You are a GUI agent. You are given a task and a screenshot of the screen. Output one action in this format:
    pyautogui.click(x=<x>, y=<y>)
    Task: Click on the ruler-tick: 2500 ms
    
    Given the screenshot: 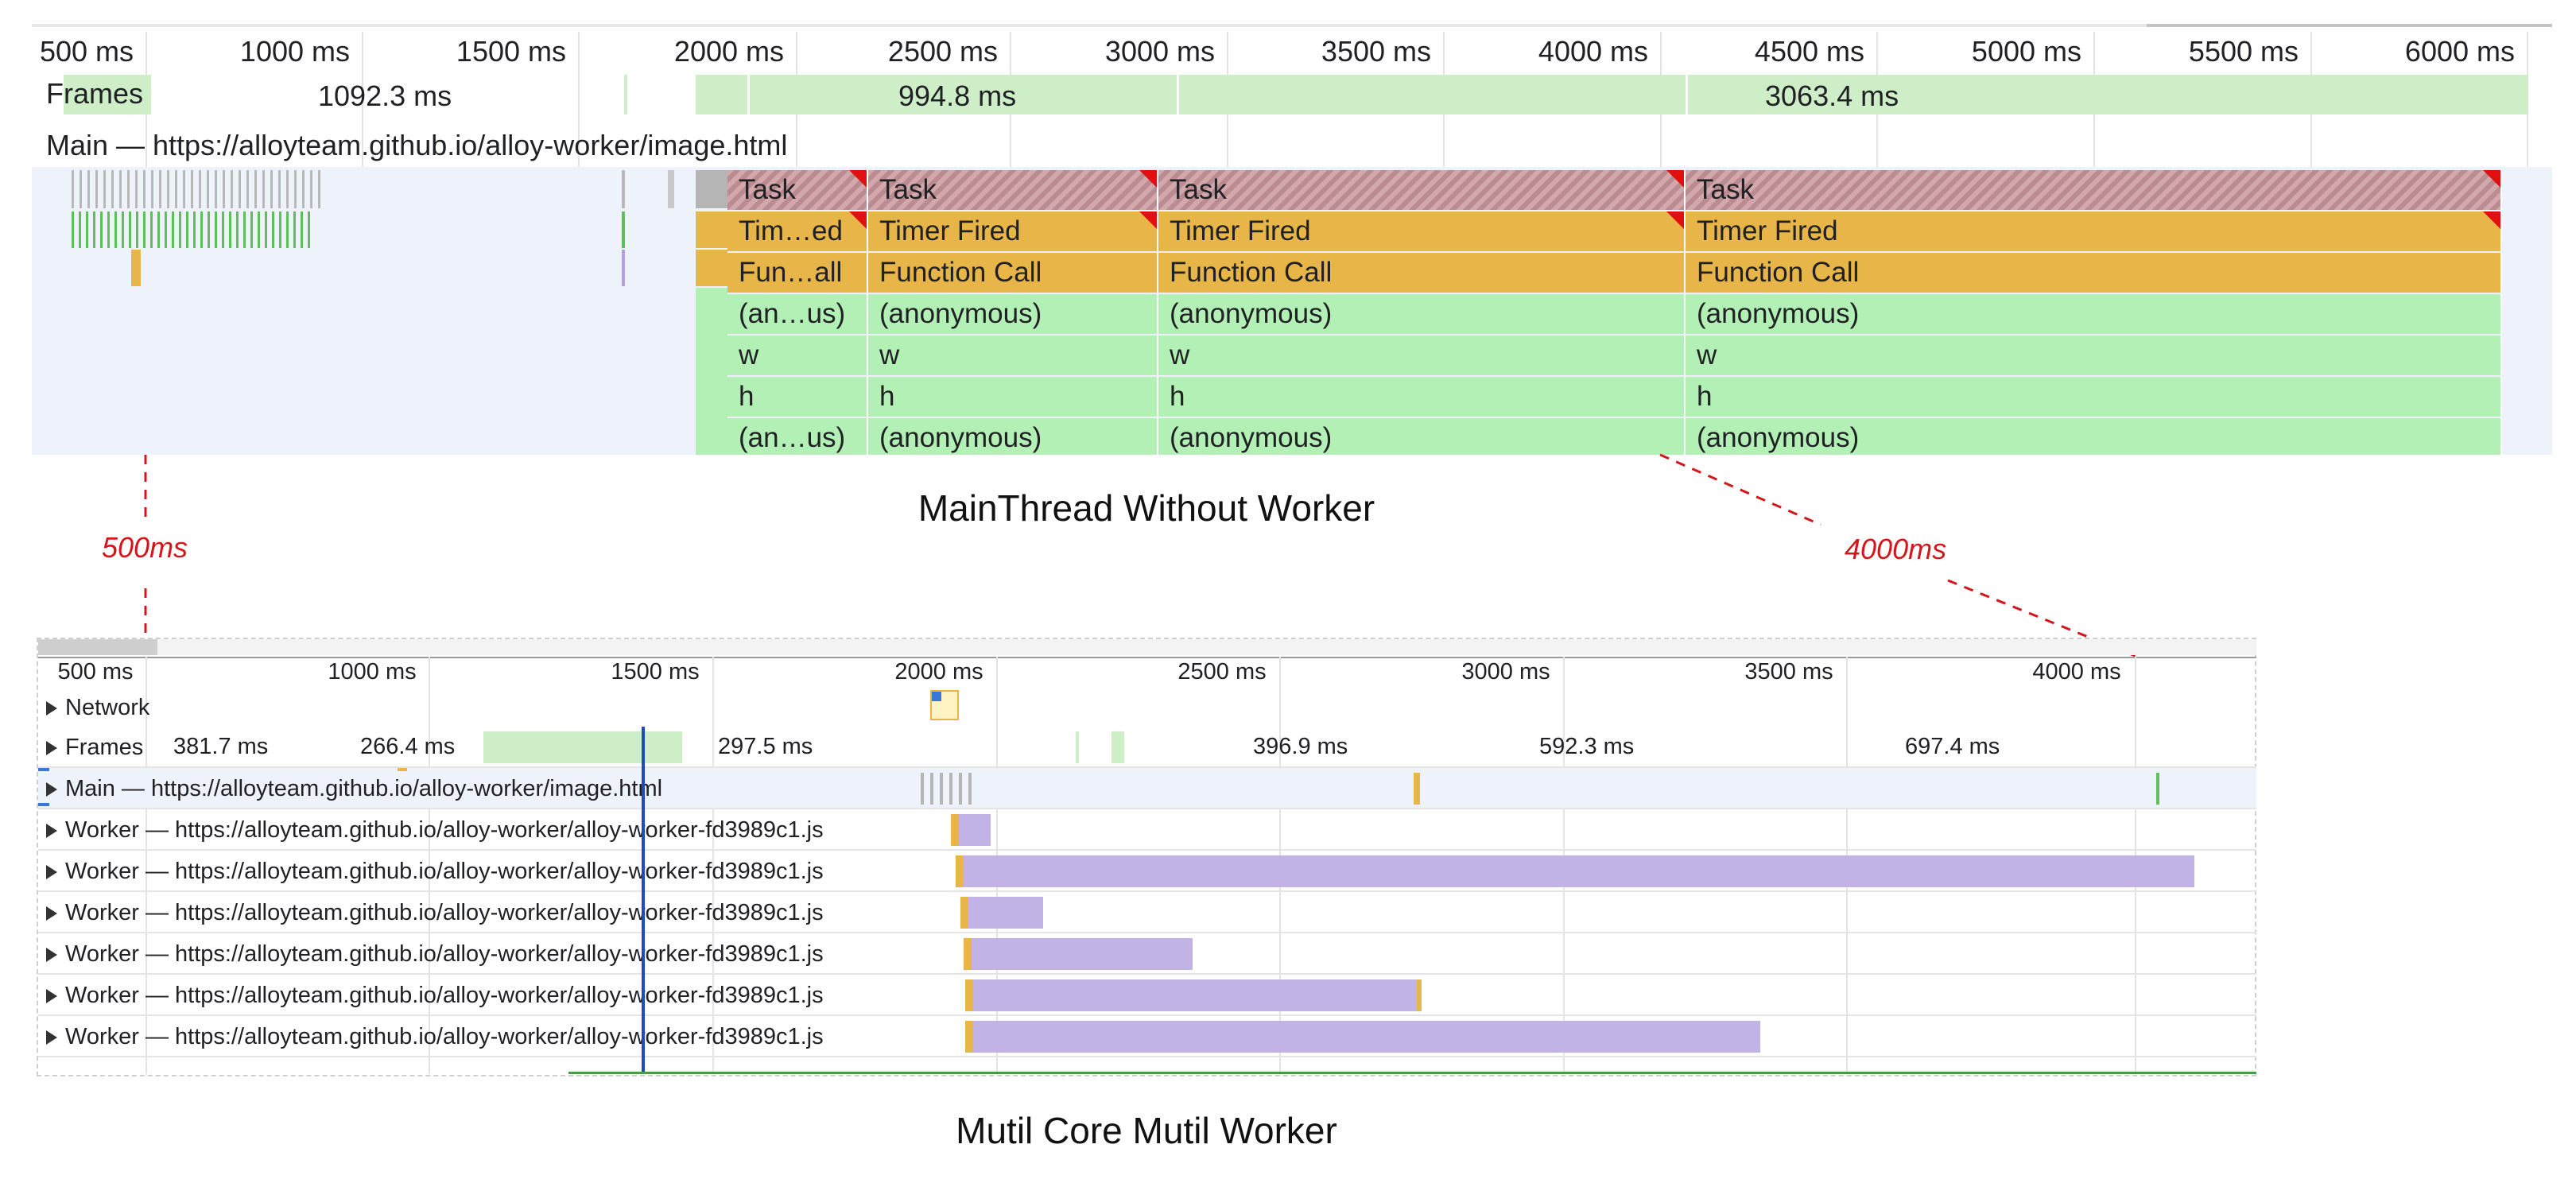 What is the action you would take?
    pyautogui.click(x=1222, y=672)
    